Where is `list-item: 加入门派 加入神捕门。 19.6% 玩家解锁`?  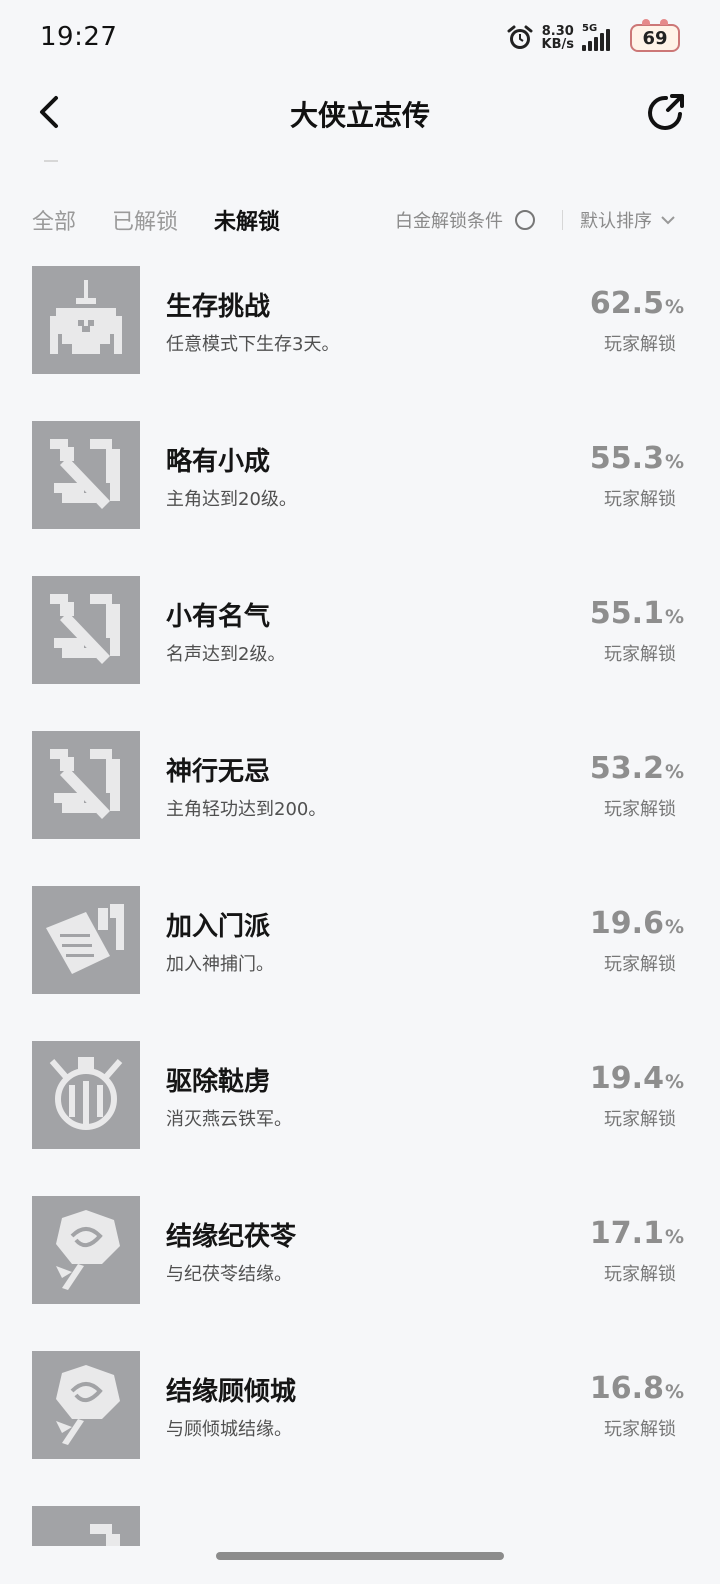
list-item: 加入门派 加入神捕门。 19.6% 玩家解锁 is located at coordinates (360, 941).